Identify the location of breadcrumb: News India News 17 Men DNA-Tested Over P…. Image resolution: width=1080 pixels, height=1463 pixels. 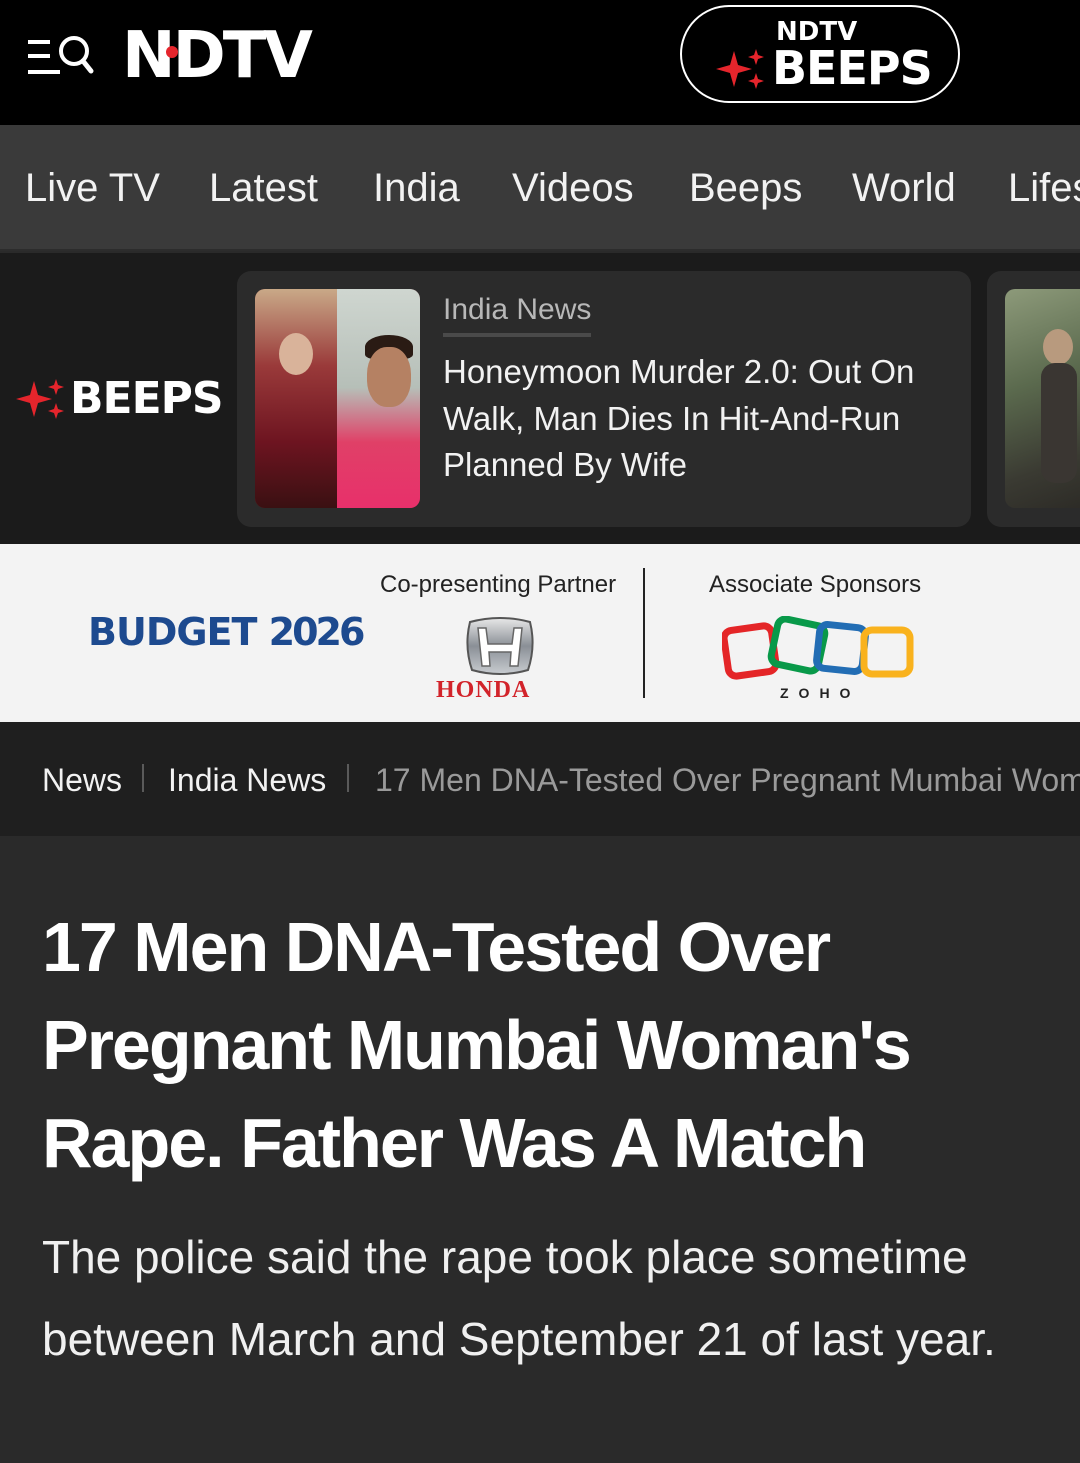
(540, 779).